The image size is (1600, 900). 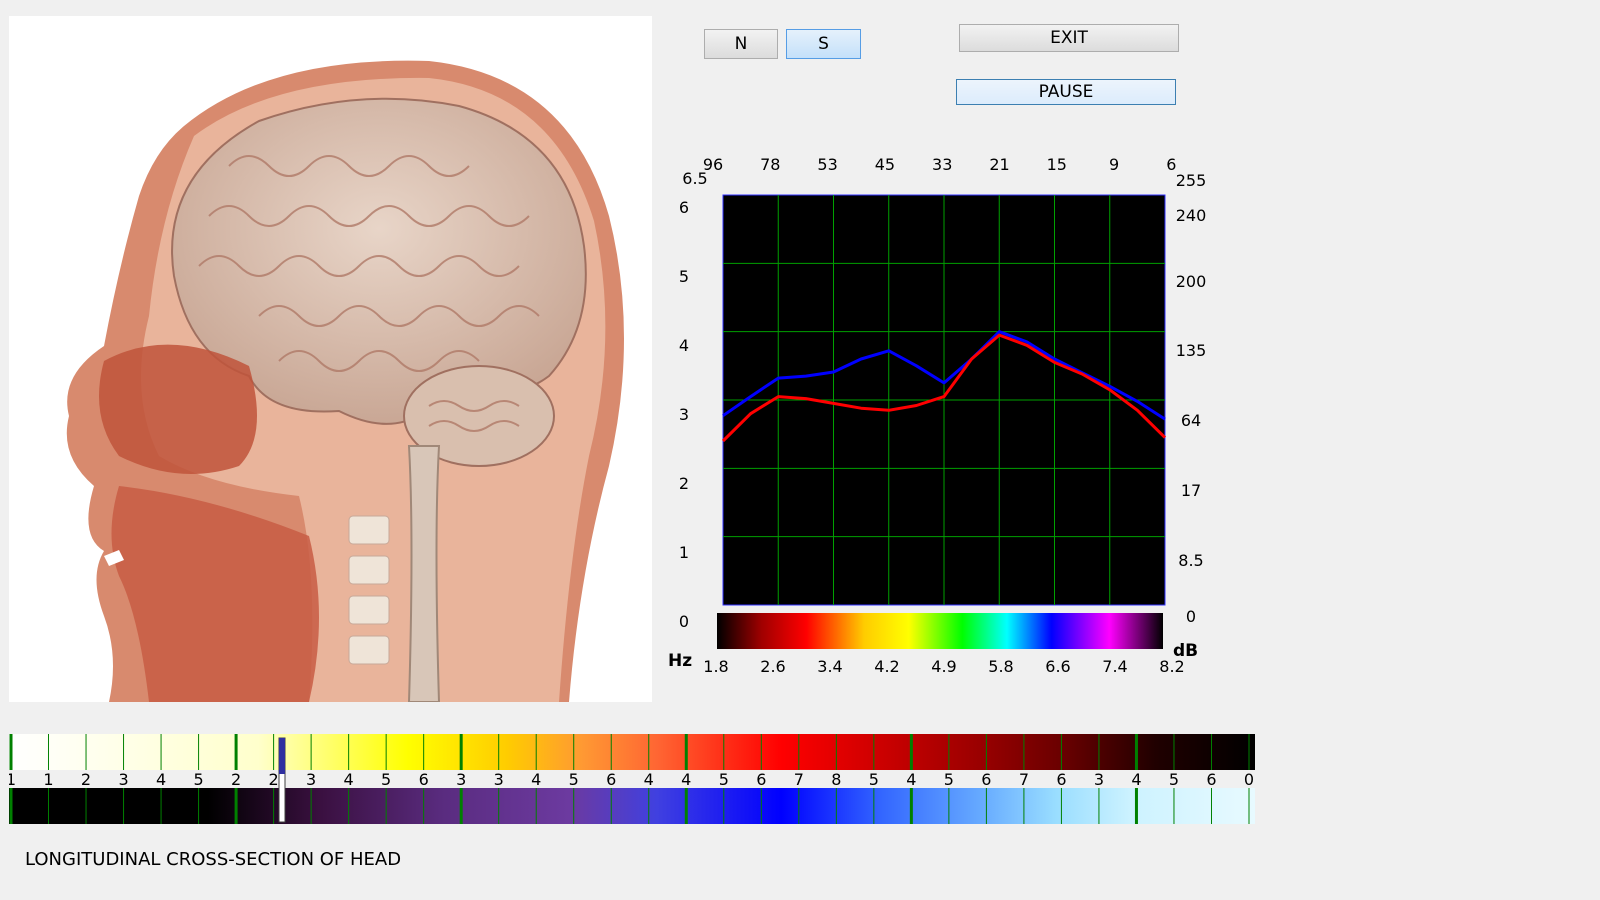 What do you see at coordinates (632, 806) in the screenshot?
I see `cool-gradient-strip` at bounding box center [632, 806].